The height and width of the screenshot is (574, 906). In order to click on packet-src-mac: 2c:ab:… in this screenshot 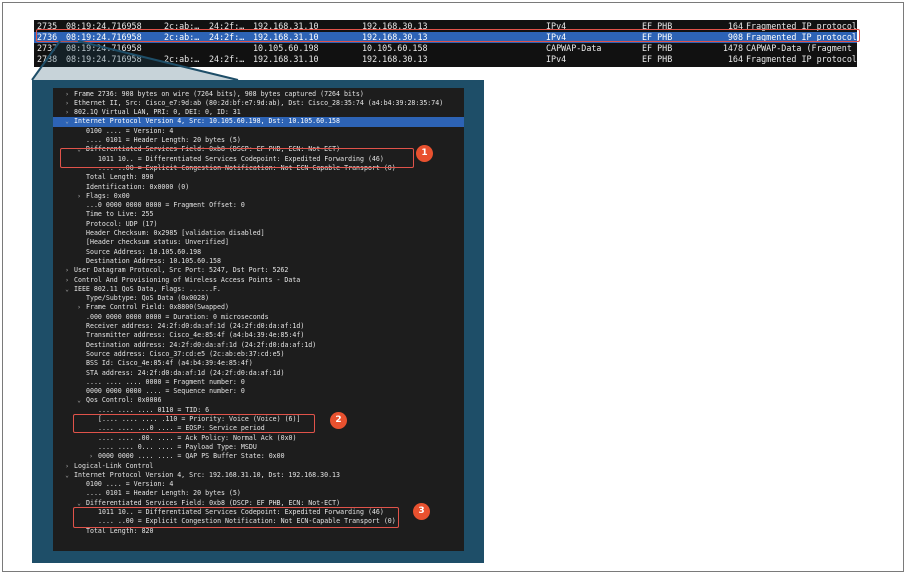, I will do `click(182, 26)`.